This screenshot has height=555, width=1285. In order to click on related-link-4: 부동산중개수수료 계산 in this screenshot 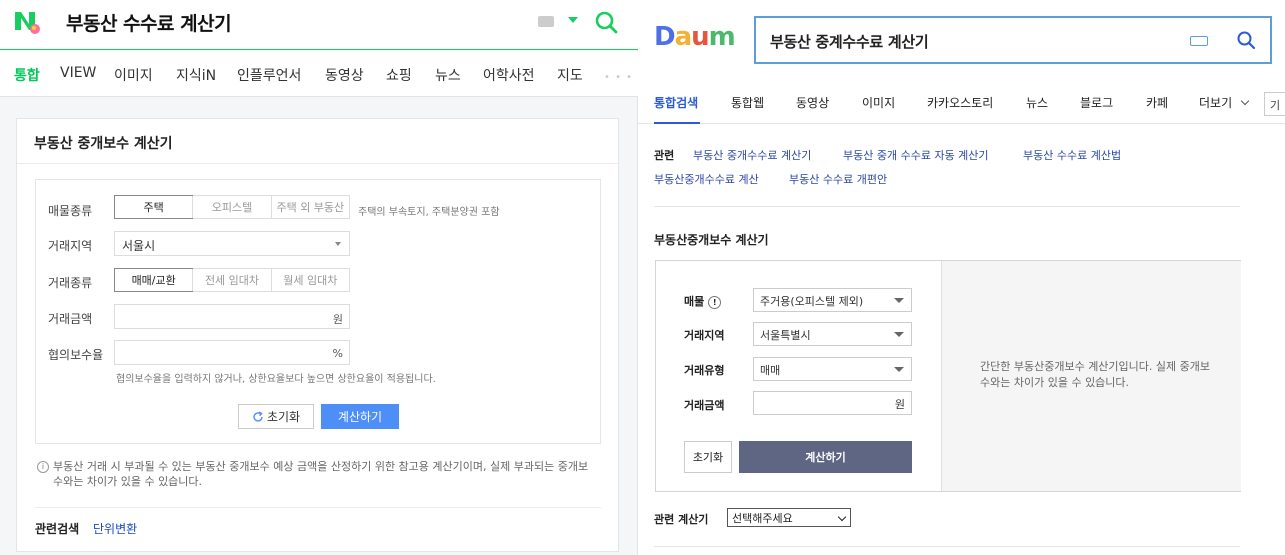, I will do `click(706, 179)`.